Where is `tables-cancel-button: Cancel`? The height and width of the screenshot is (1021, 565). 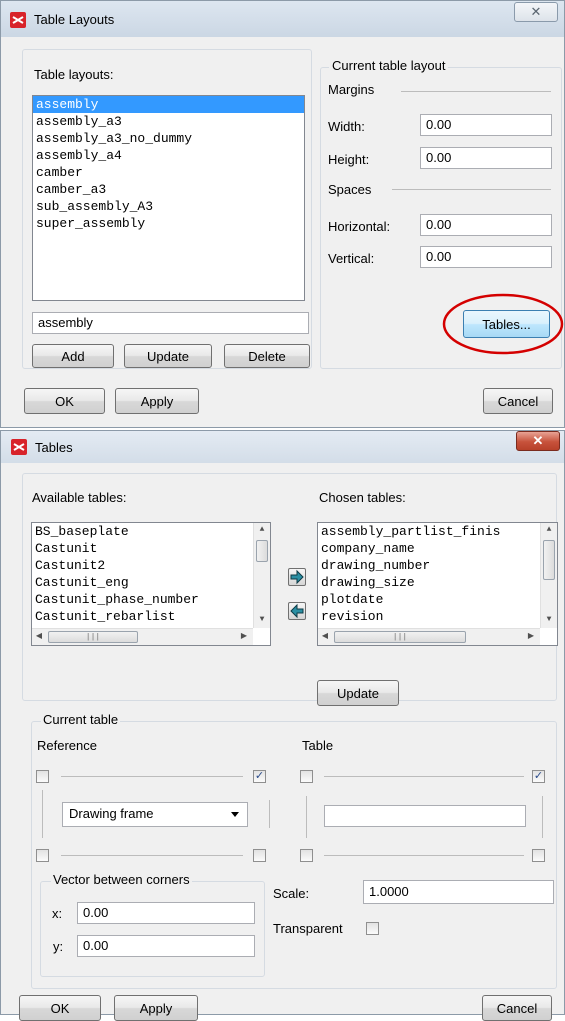
tables-cancel-button: Cancel is located at coordinates (517, 1008).